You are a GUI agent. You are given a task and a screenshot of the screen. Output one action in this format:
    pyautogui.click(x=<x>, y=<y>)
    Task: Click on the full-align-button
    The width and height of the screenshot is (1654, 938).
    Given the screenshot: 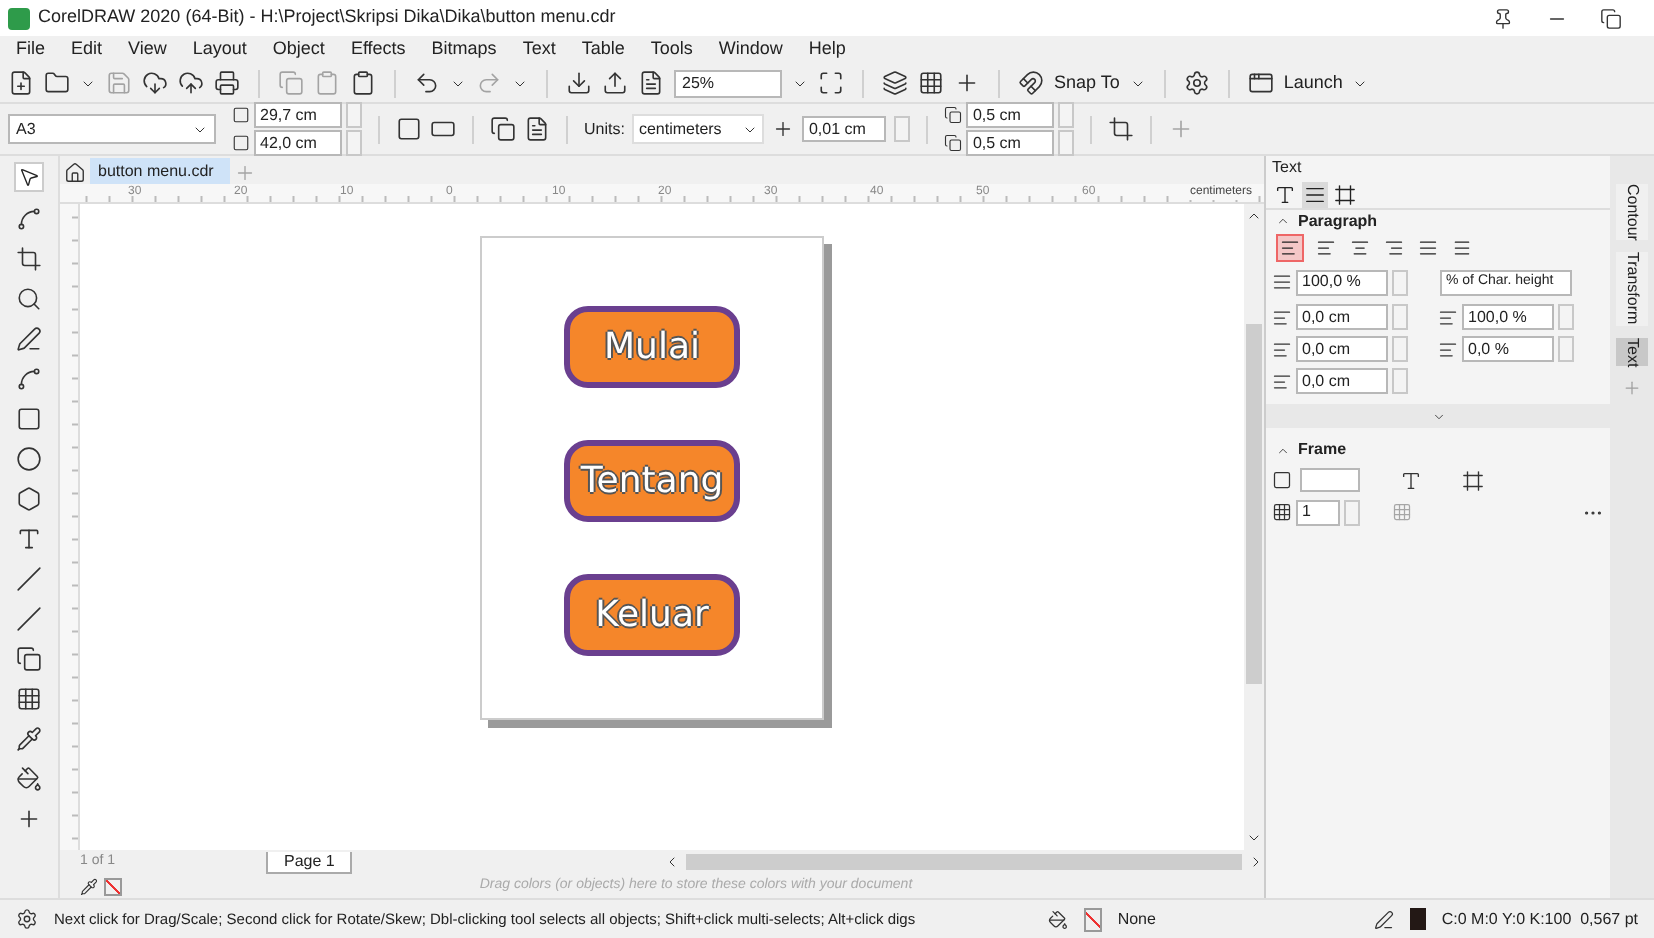 What is the action you would take?
    pyautogui.click(x=1428, y=248)
    